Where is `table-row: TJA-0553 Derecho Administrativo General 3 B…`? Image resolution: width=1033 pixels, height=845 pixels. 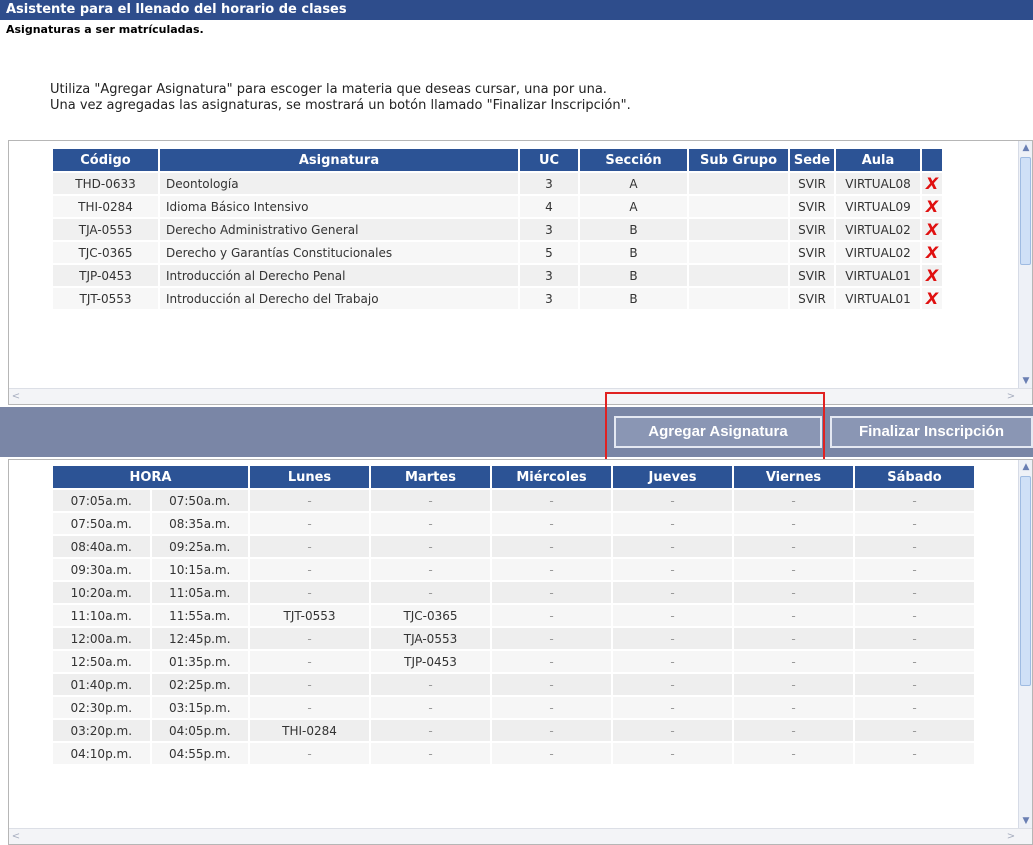 table-row: TJA-0553 Derecho Administrativo General 3 B… is located at coordinates (497, 229).